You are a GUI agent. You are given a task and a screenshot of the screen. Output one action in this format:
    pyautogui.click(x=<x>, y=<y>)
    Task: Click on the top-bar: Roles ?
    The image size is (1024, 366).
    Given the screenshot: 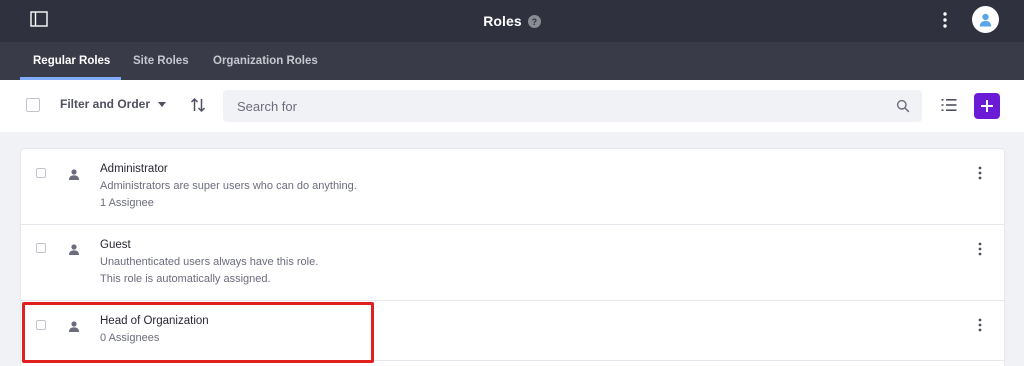 What is the action you would take?
    pyautogui.click(x=512, y=21)
    